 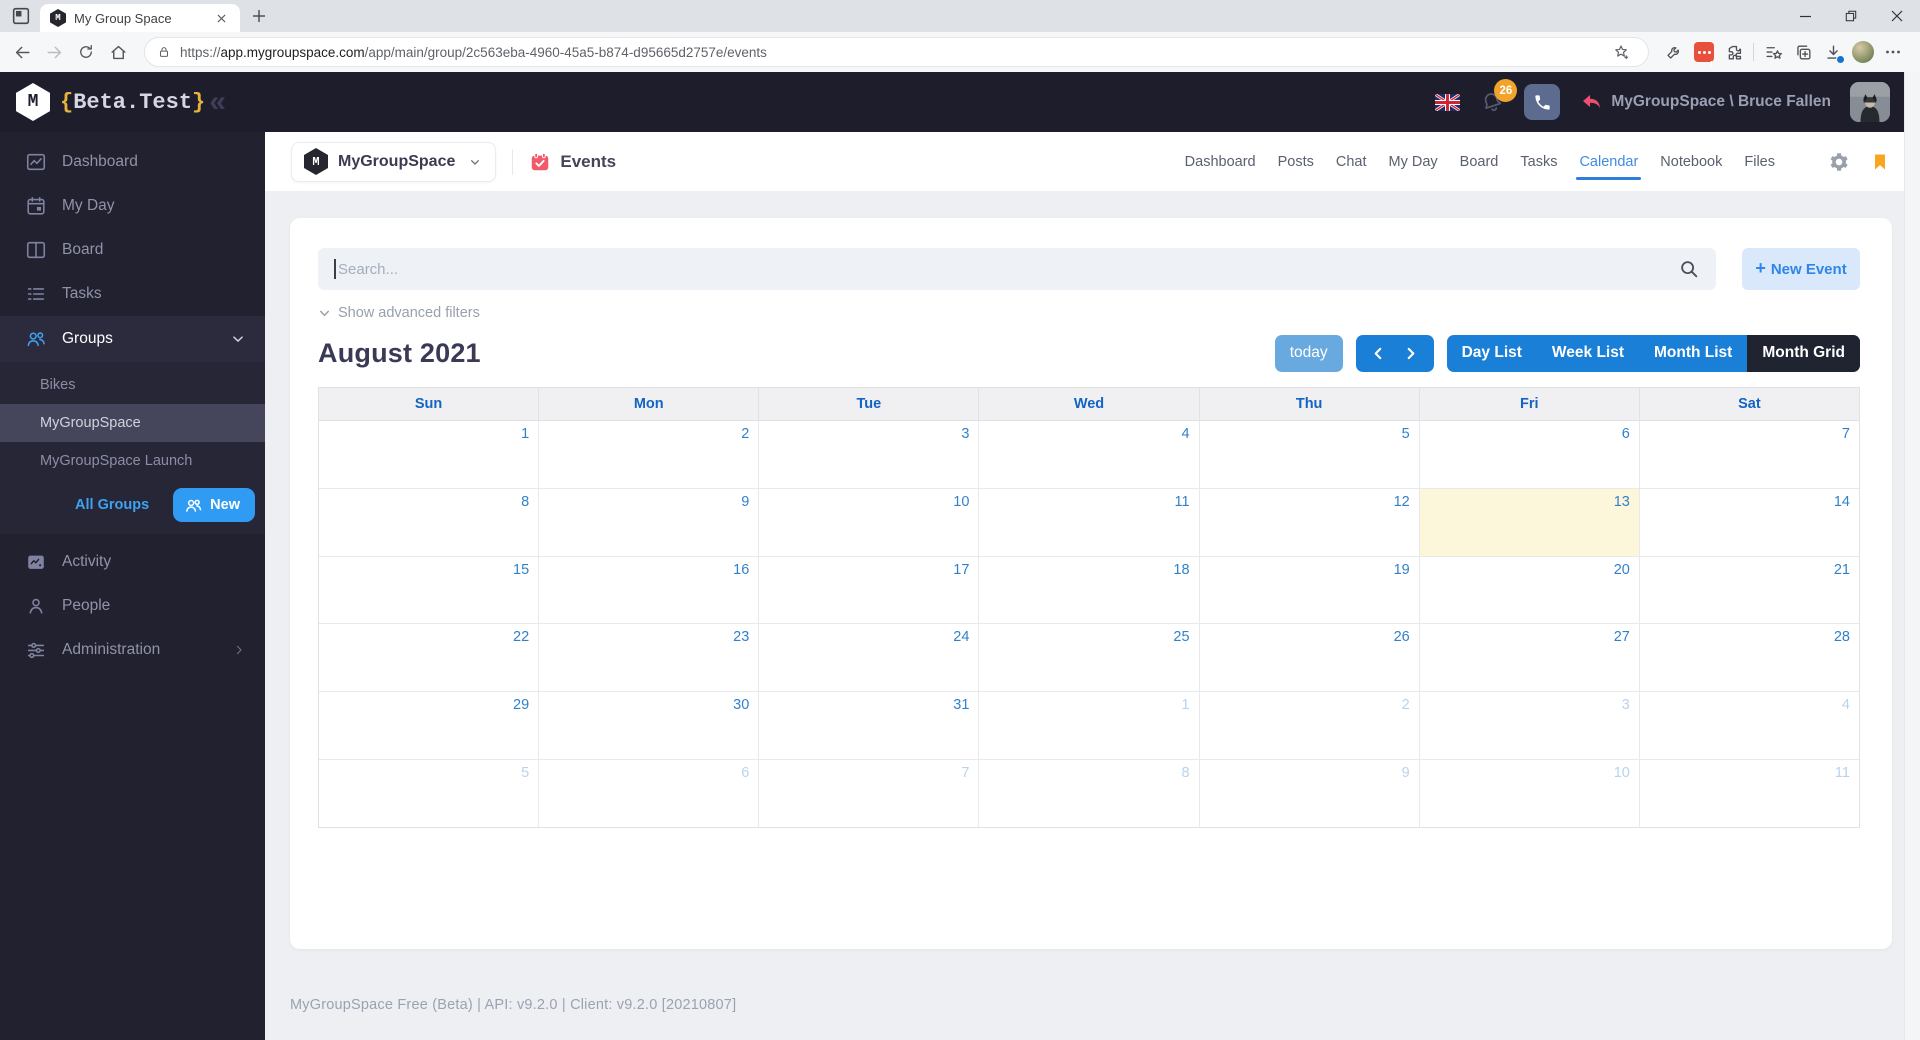 What do you see at coordinates (132, 339) in the screenshot?
I see `sidebar-item-groups: Groups` at bounding box center [132, 339].